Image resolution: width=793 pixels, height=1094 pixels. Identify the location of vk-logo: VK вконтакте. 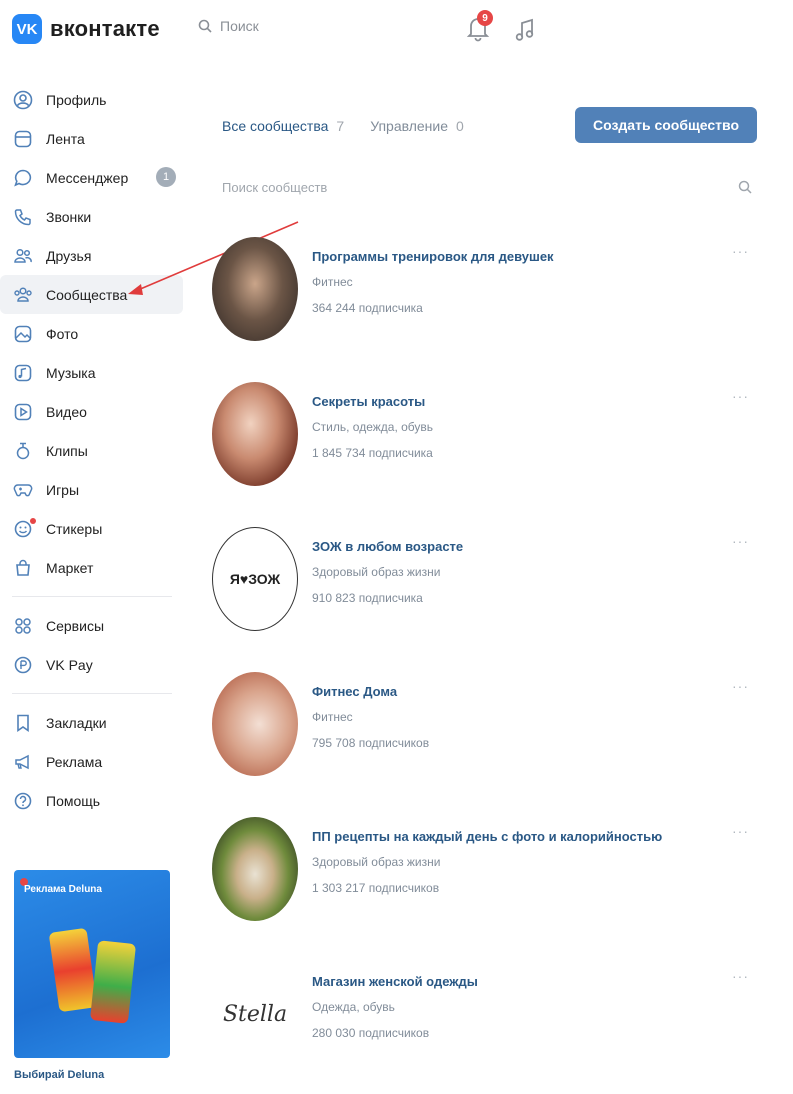
(86, 29).